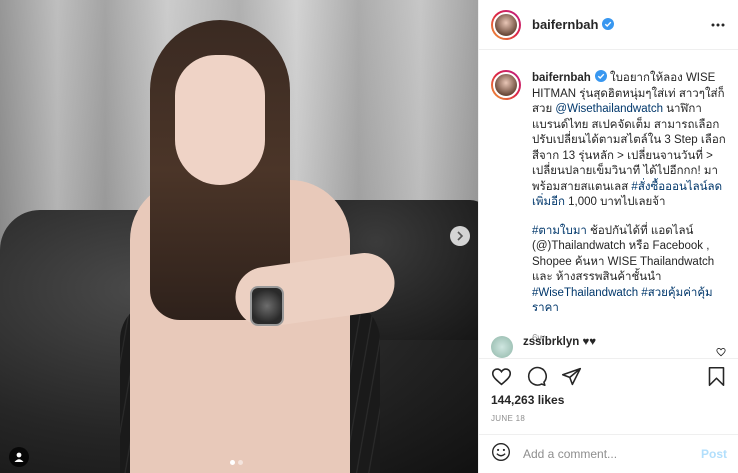 The width and height of the screenshot is (738, 473). I want to click on heart-small-icon, so click(721, 352).